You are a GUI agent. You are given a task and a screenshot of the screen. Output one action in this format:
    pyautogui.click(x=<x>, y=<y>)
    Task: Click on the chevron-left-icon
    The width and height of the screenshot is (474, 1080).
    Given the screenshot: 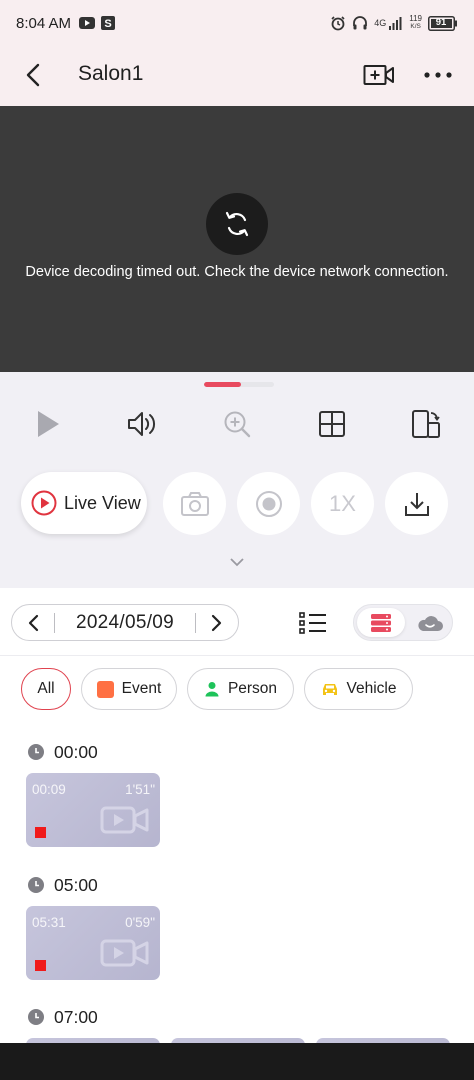 What is the action you would take?
    pyautogui.click(x=33, y=622)
    